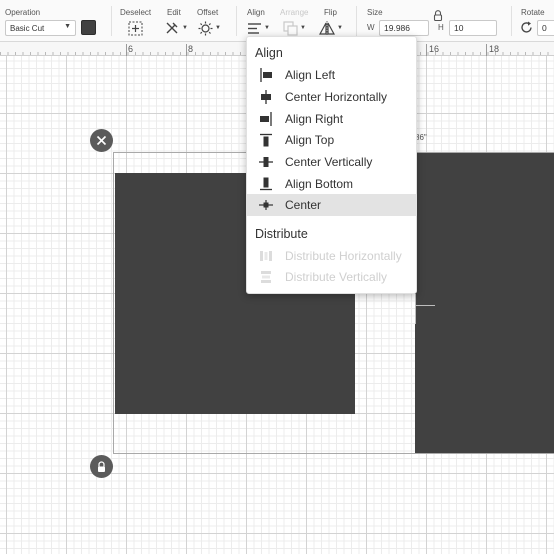  What do you see at coordinates (310, 140) in the screenshot?
I see `option-label: Align Top` at bounding box center [310, 140].